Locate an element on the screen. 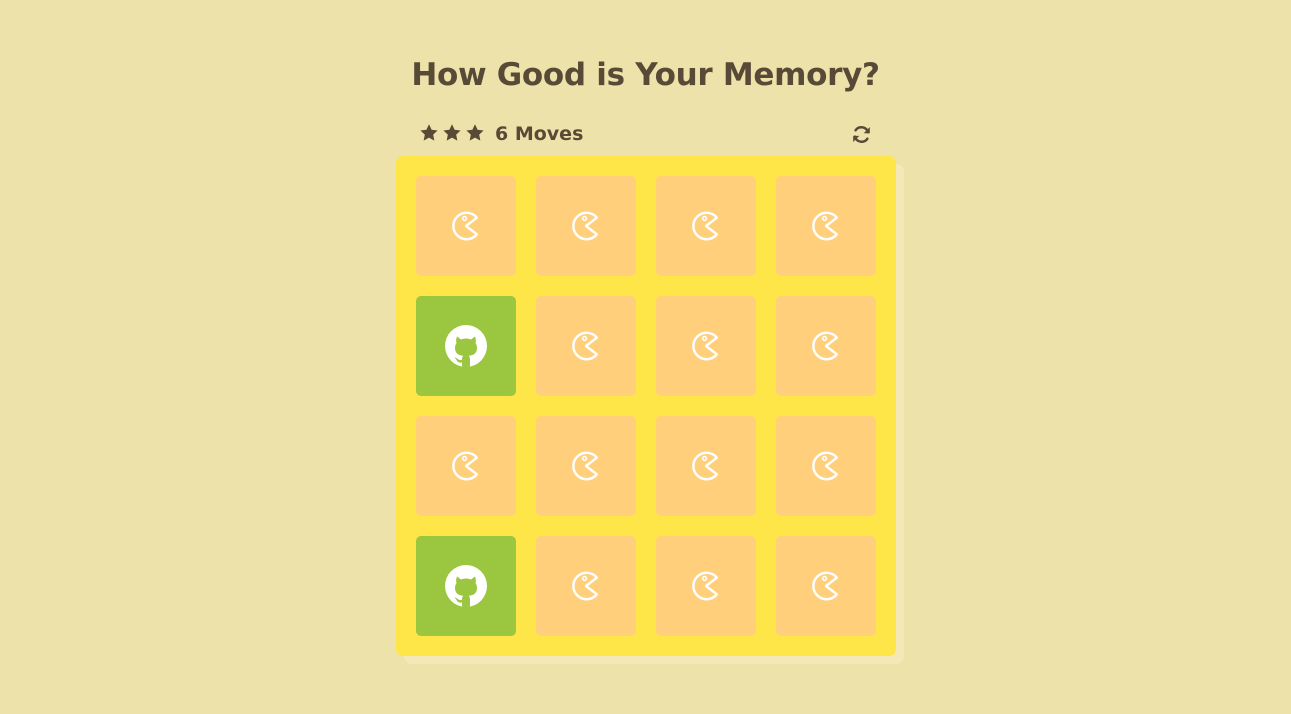  page-title: How Good is Your Memory? is located at coordinates (645, 75).